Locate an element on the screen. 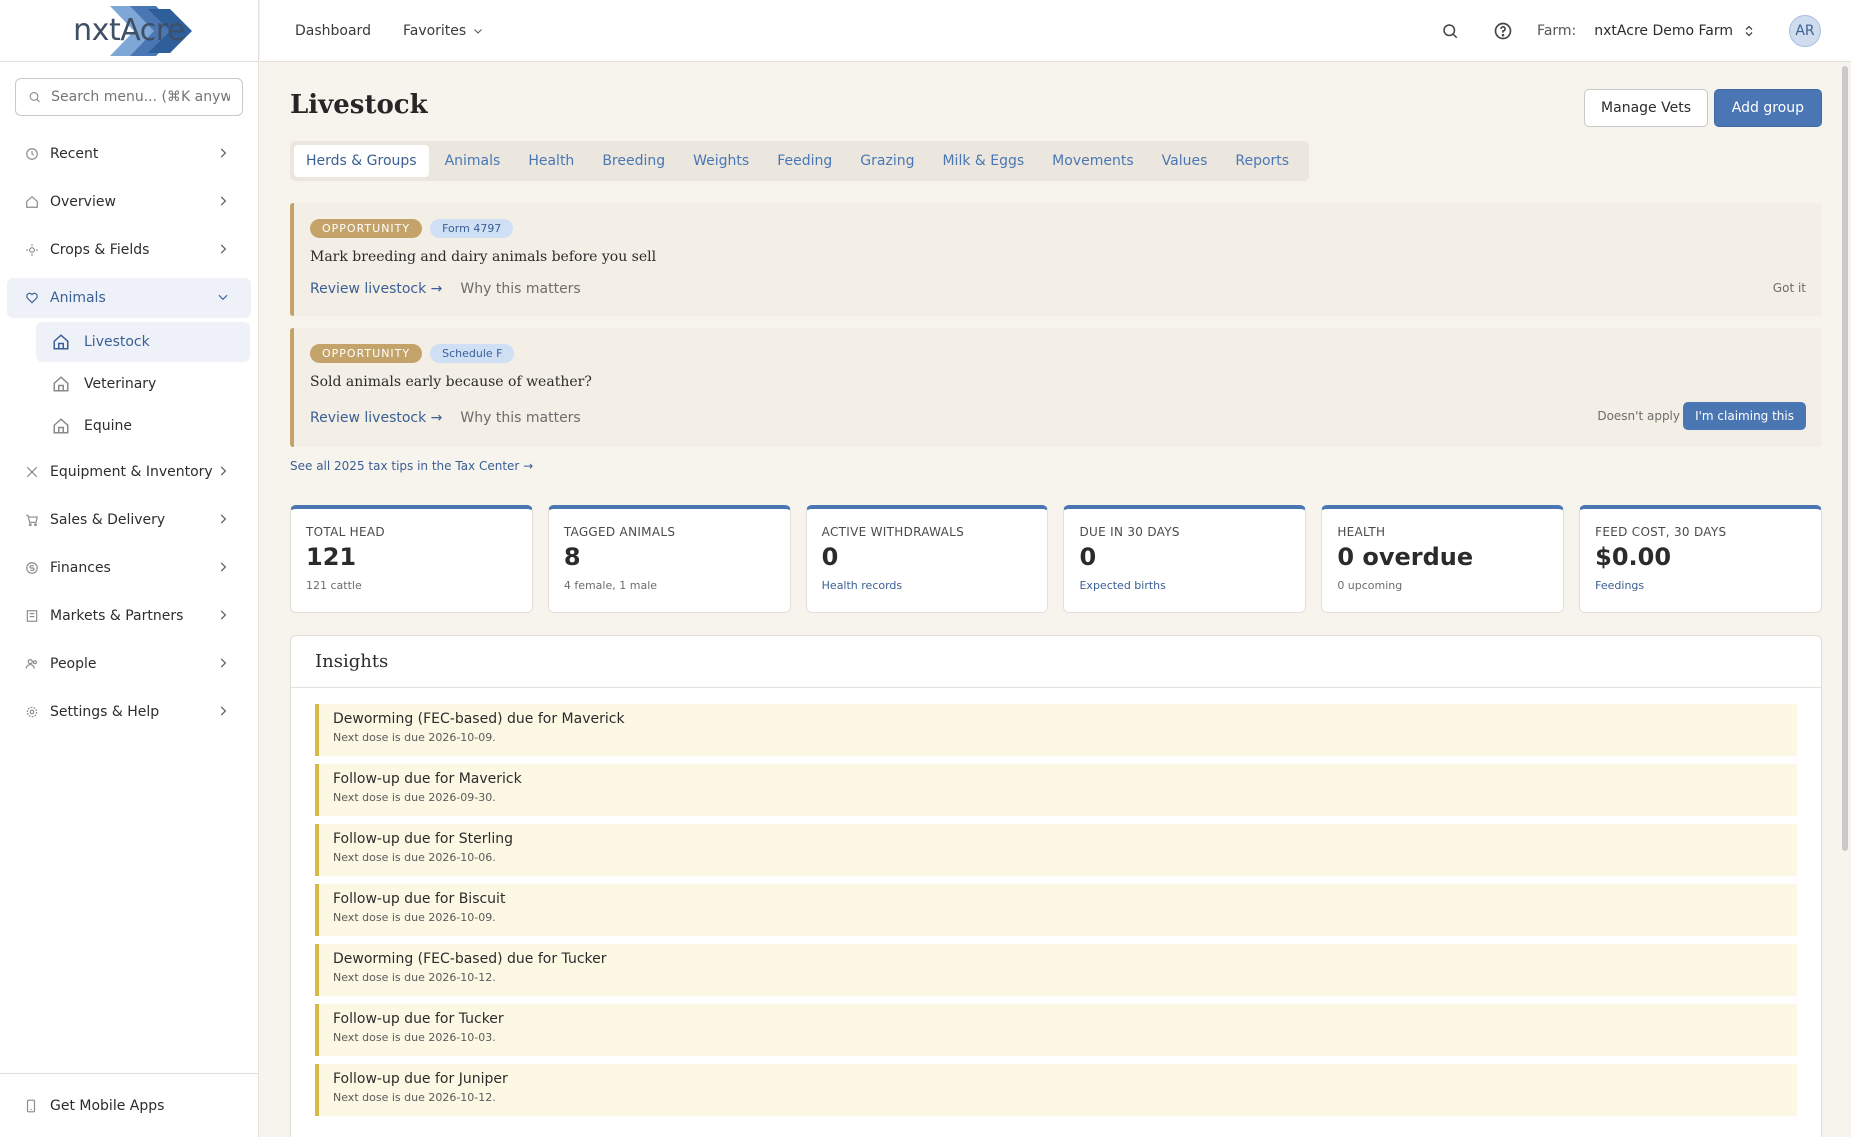 This screenshot has height=1137, width=1851. logo: nxtAcre is located at coordinates (129, 31).